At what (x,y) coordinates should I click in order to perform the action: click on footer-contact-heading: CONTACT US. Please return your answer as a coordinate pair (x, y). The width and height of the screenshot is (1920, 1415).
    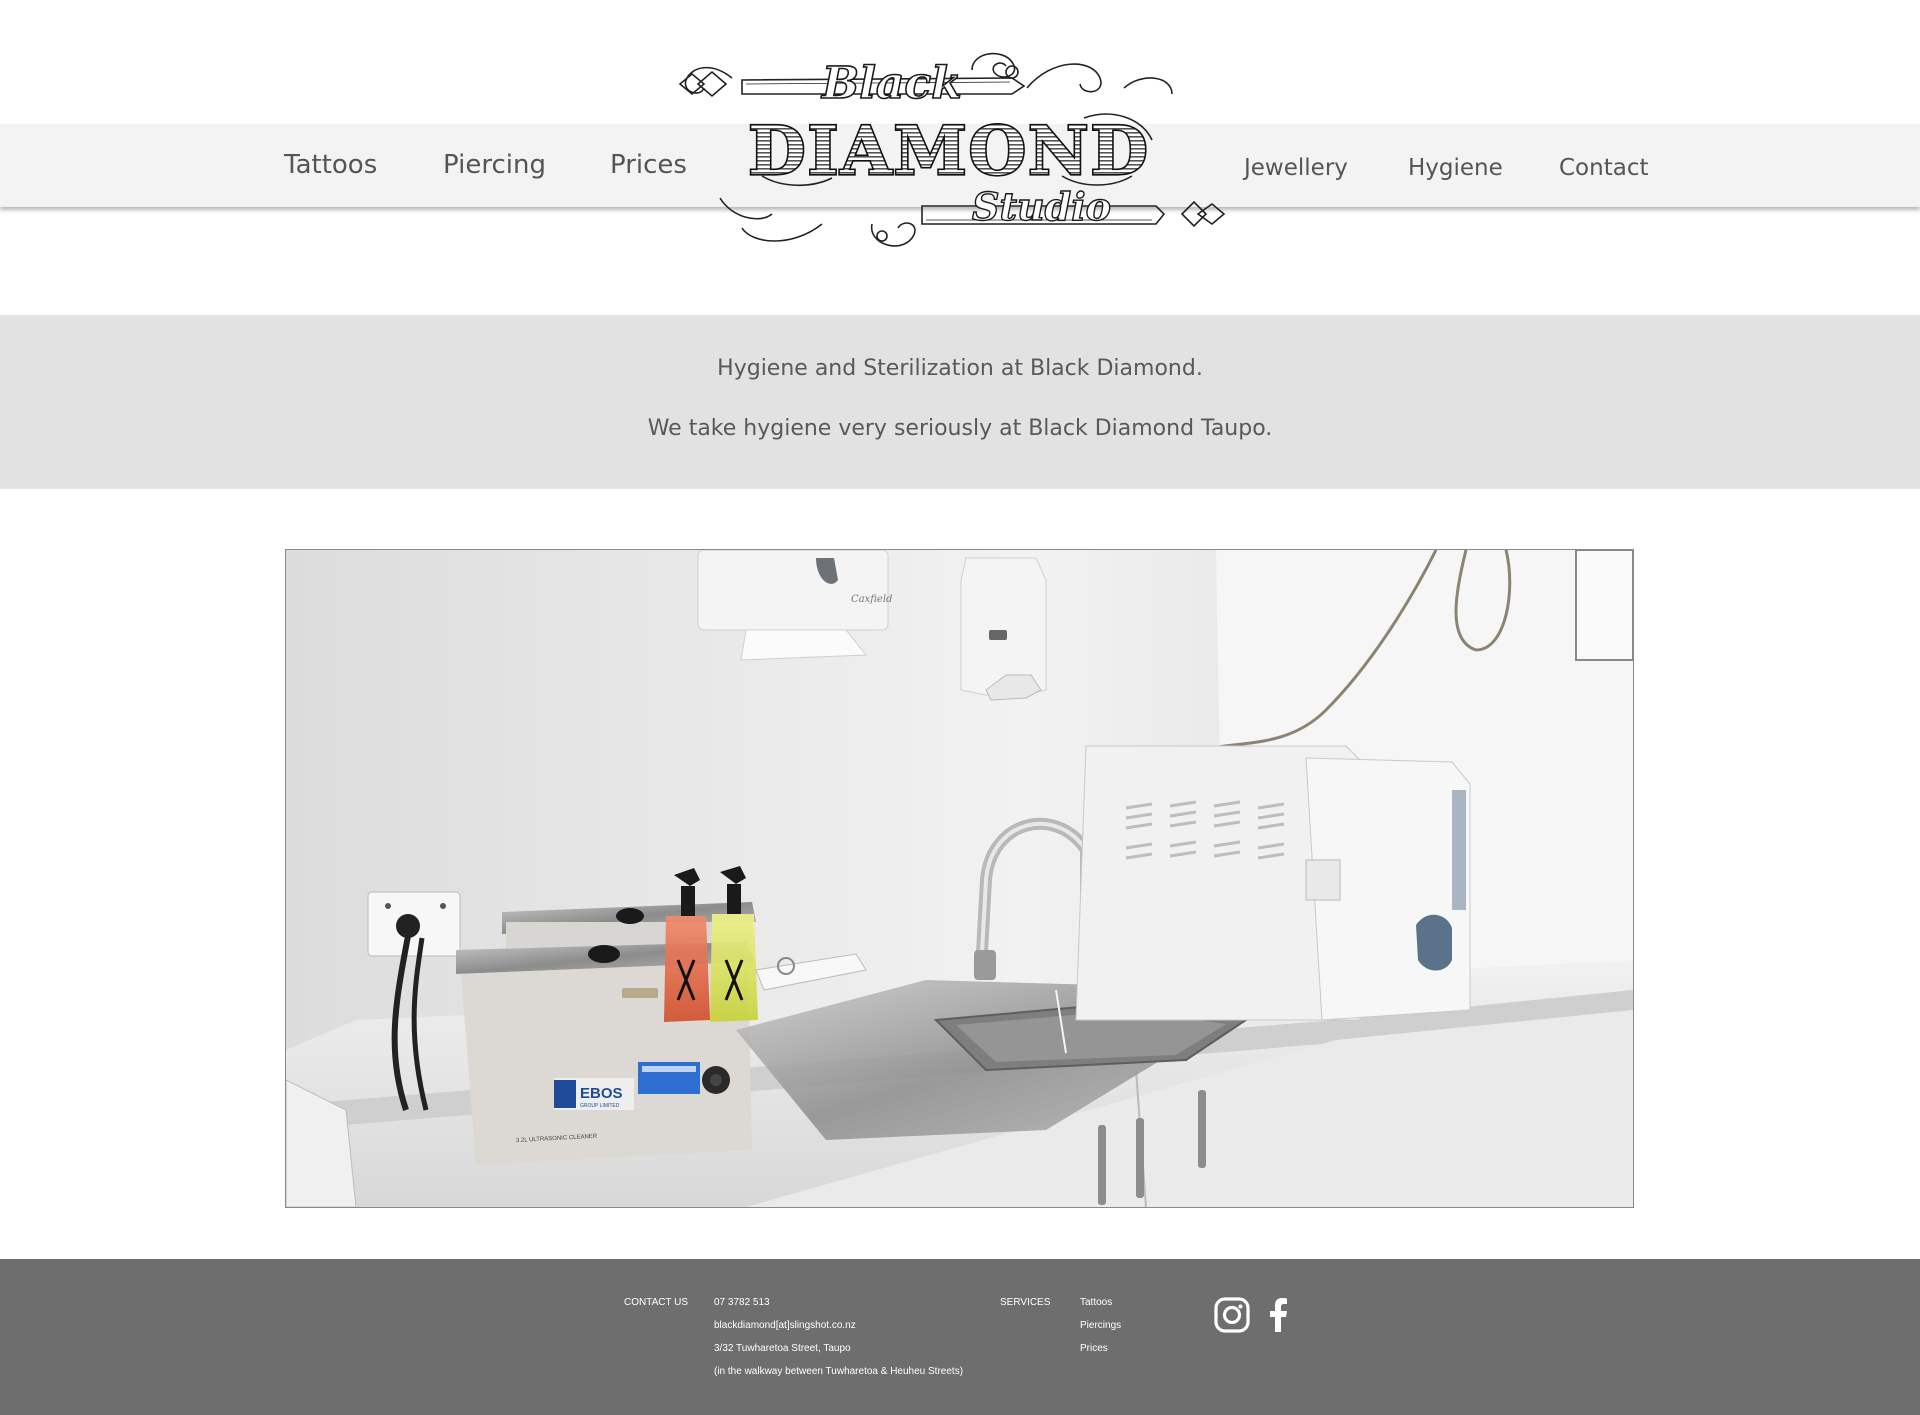
    Looking at the image, I should click on (656, 1302).